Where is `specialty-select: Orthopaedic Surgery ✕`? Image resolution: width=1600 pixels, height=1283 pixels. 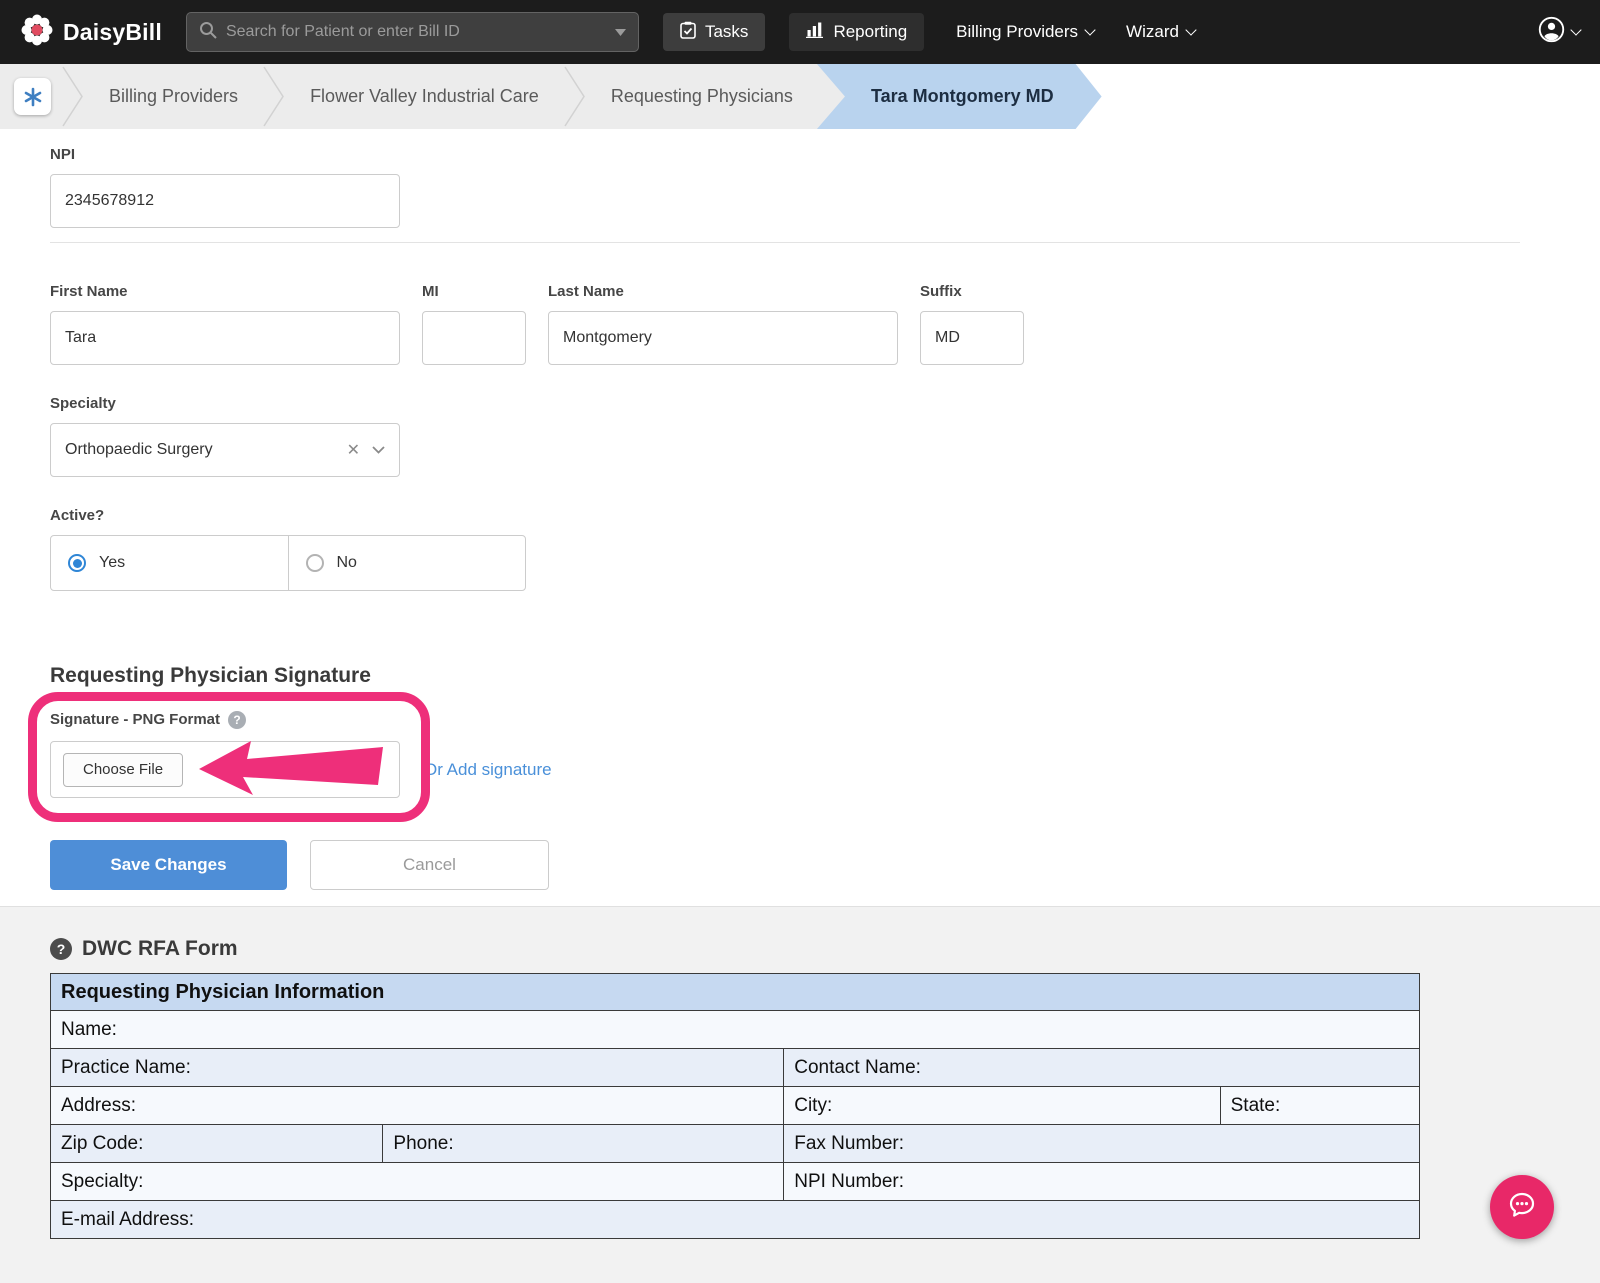
specialty-select: Orthopaedic Surgery ✕ is located at coordinates (225, 450).